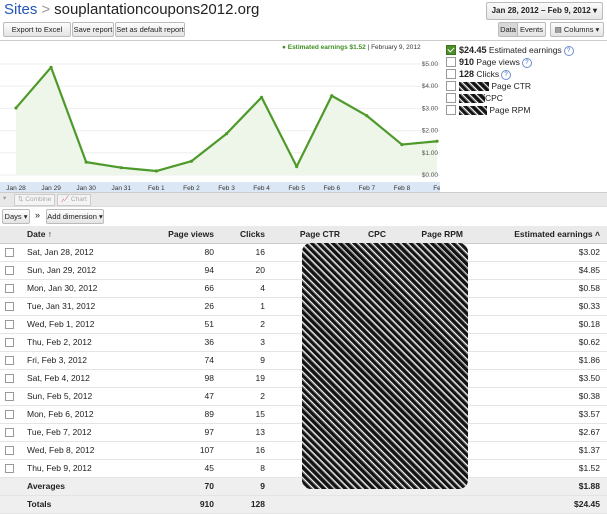 Image resolution: width=607 pixels, height=514 pixels. I want to click on metric-page-views: 910 Page views?, so click(489, 62).